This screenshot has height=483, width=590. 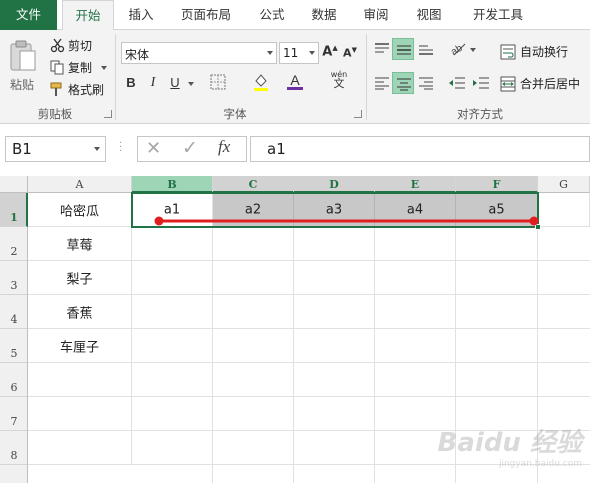 I want to click on align-middle-icon, so click(x=404, y=50).